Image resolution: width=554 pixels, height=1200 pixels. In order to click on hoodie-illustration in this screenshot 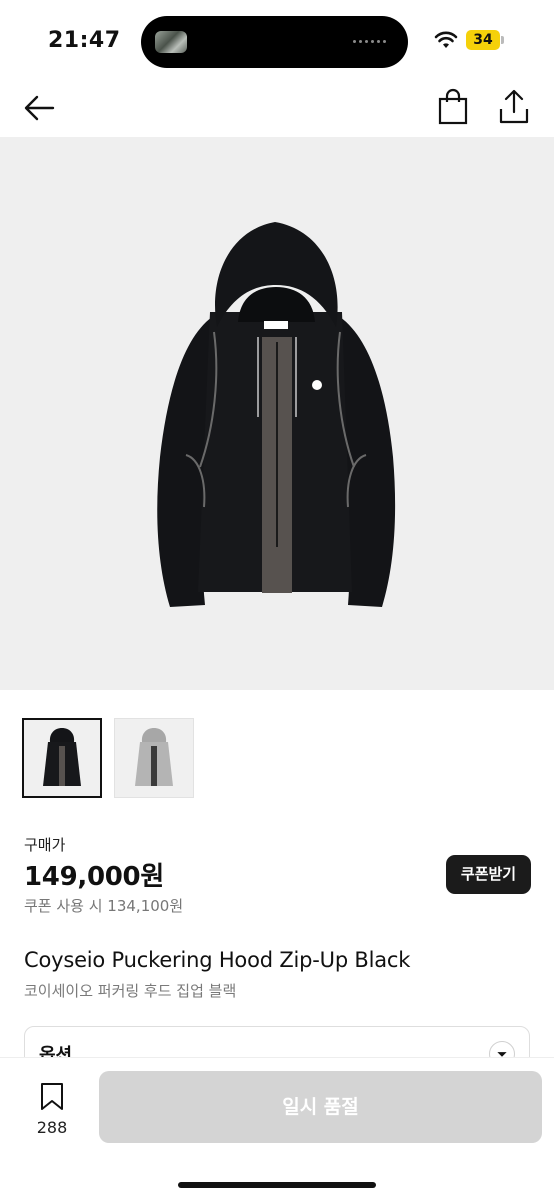, I will do `click(276, 414)`.